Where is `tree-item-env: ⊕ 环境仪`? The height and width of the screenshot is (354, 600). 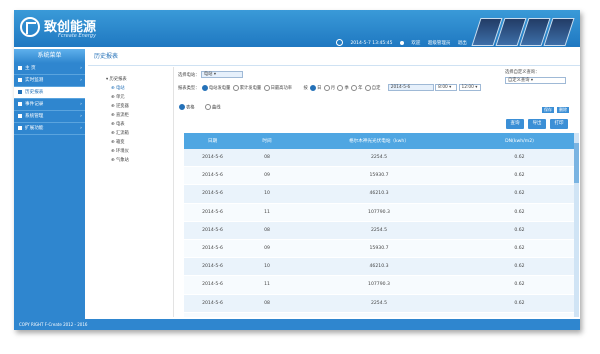 tree-item-env: ⊕ 环境仪 is located at coordinates (136, 151).